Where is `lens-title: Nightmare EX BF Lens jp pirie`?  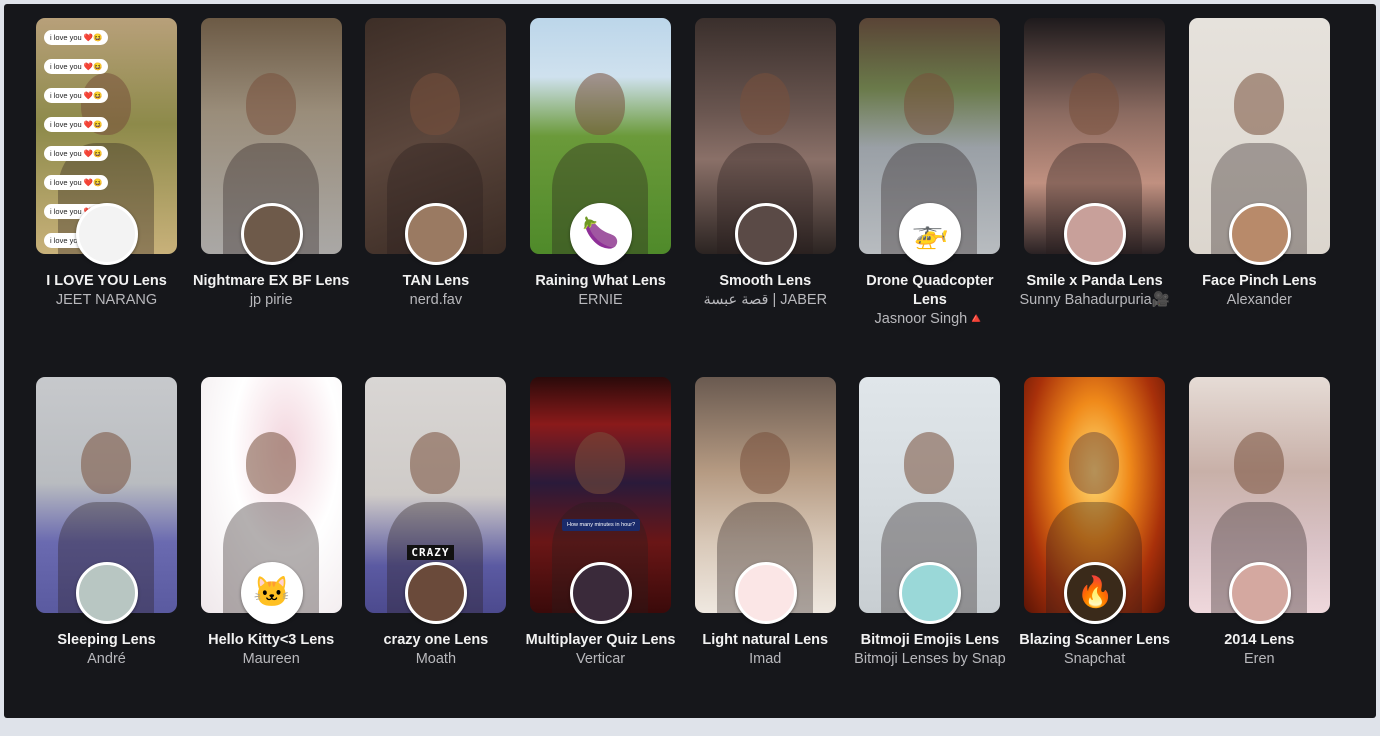
lens-title: Nightmare EX BF Lens jp pirie is located at coordinates (271, 291).